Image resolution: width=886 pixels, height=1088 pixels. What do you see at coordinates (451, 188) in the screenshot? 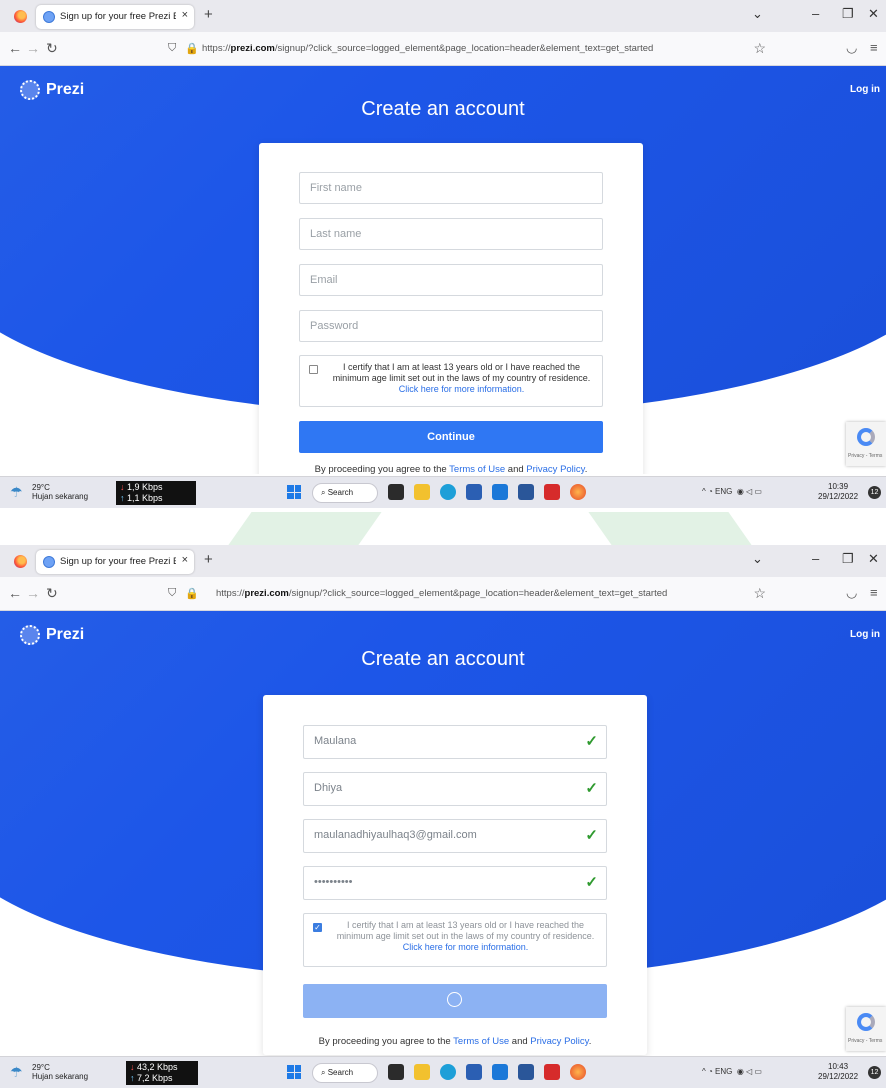
I see `first-name-input: First name` at bounding box center [451, 188].